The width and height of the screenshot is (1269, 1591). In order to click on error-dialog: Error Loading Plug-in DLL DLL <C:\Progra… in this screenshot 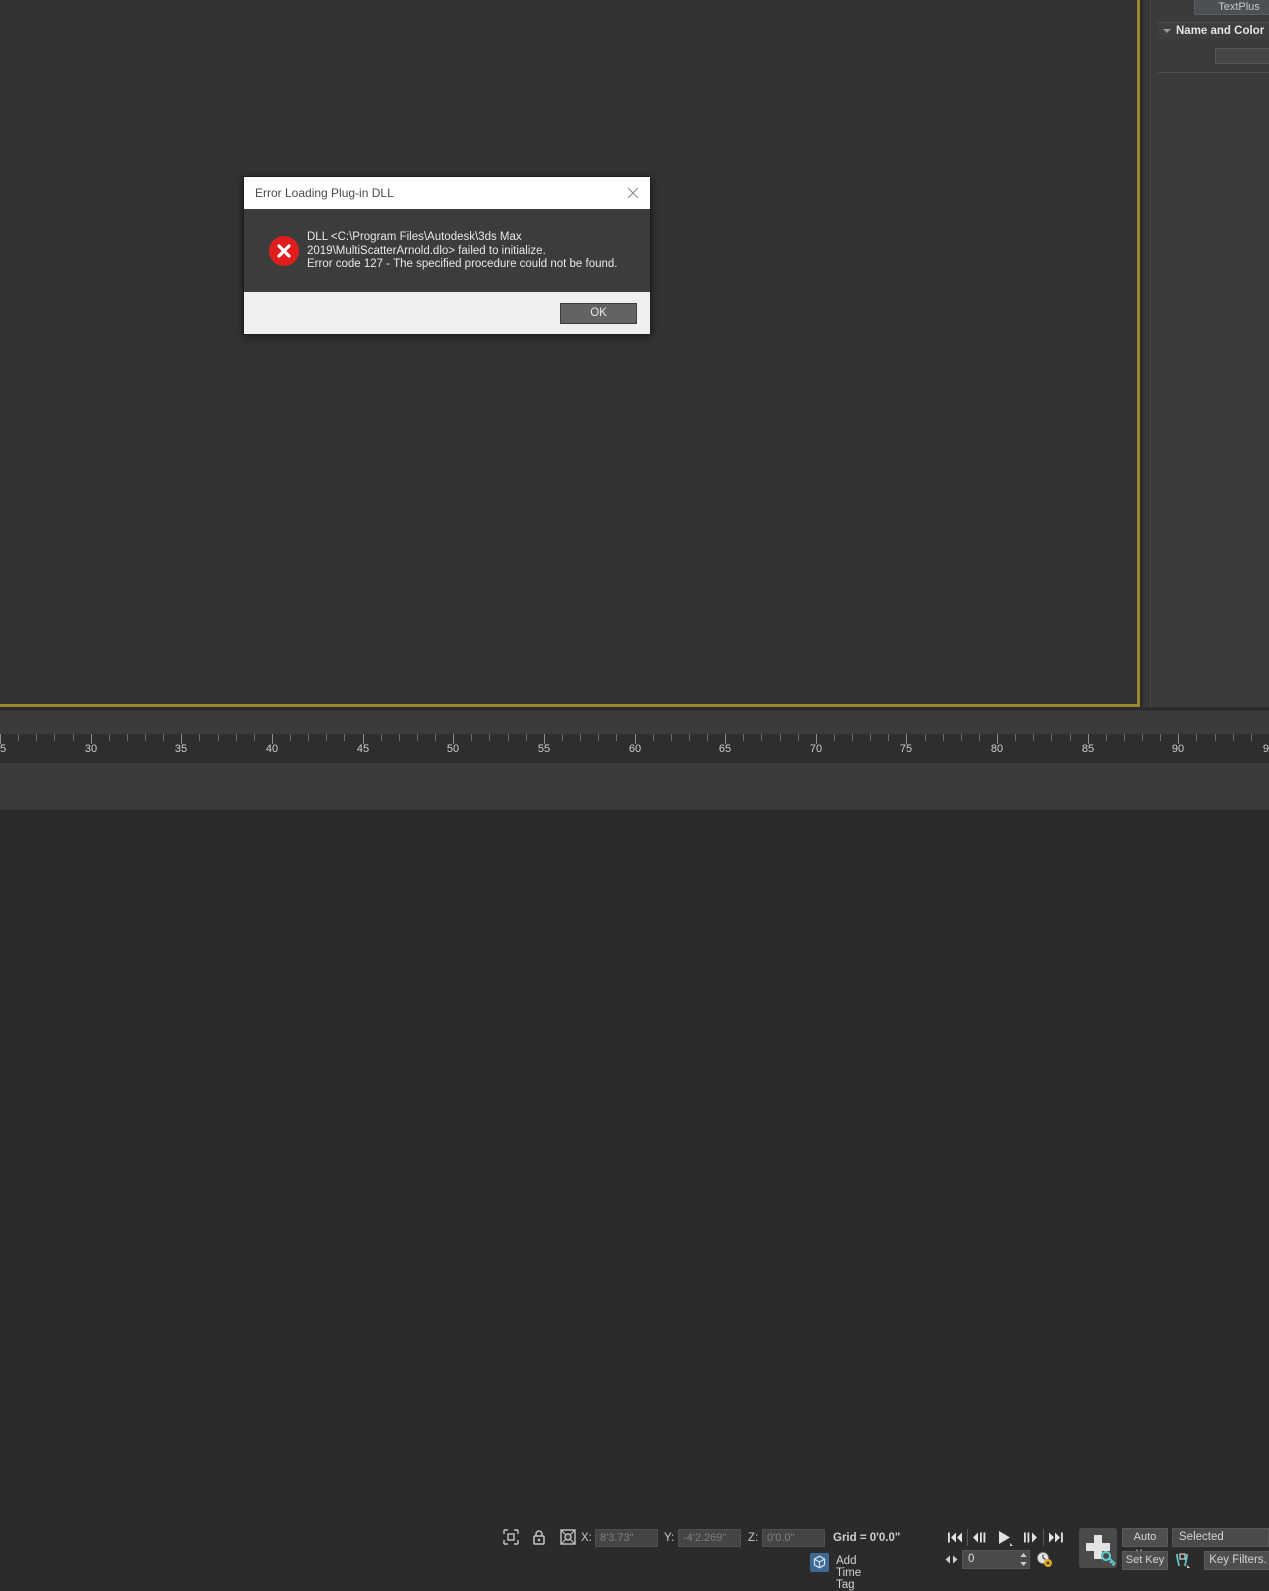, I will do `click(447, 255)`.